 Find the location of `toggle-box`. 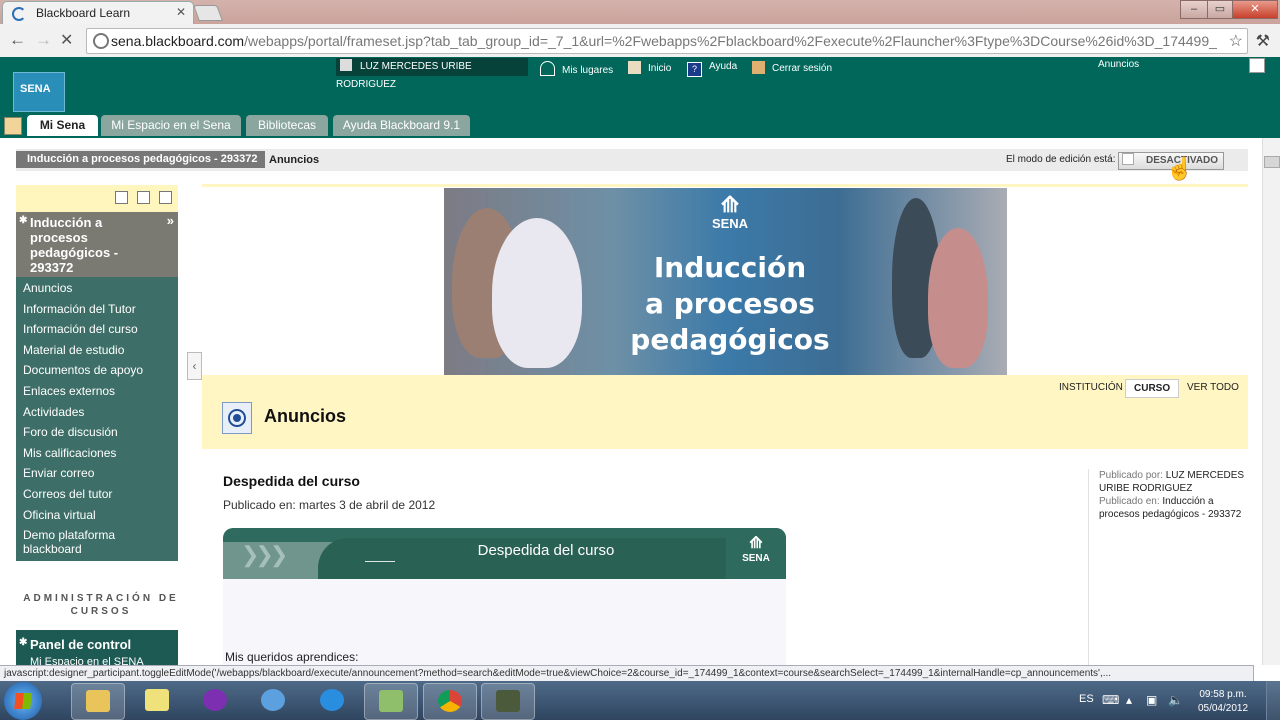

toggle-box is located at coordinates (1128, 159).